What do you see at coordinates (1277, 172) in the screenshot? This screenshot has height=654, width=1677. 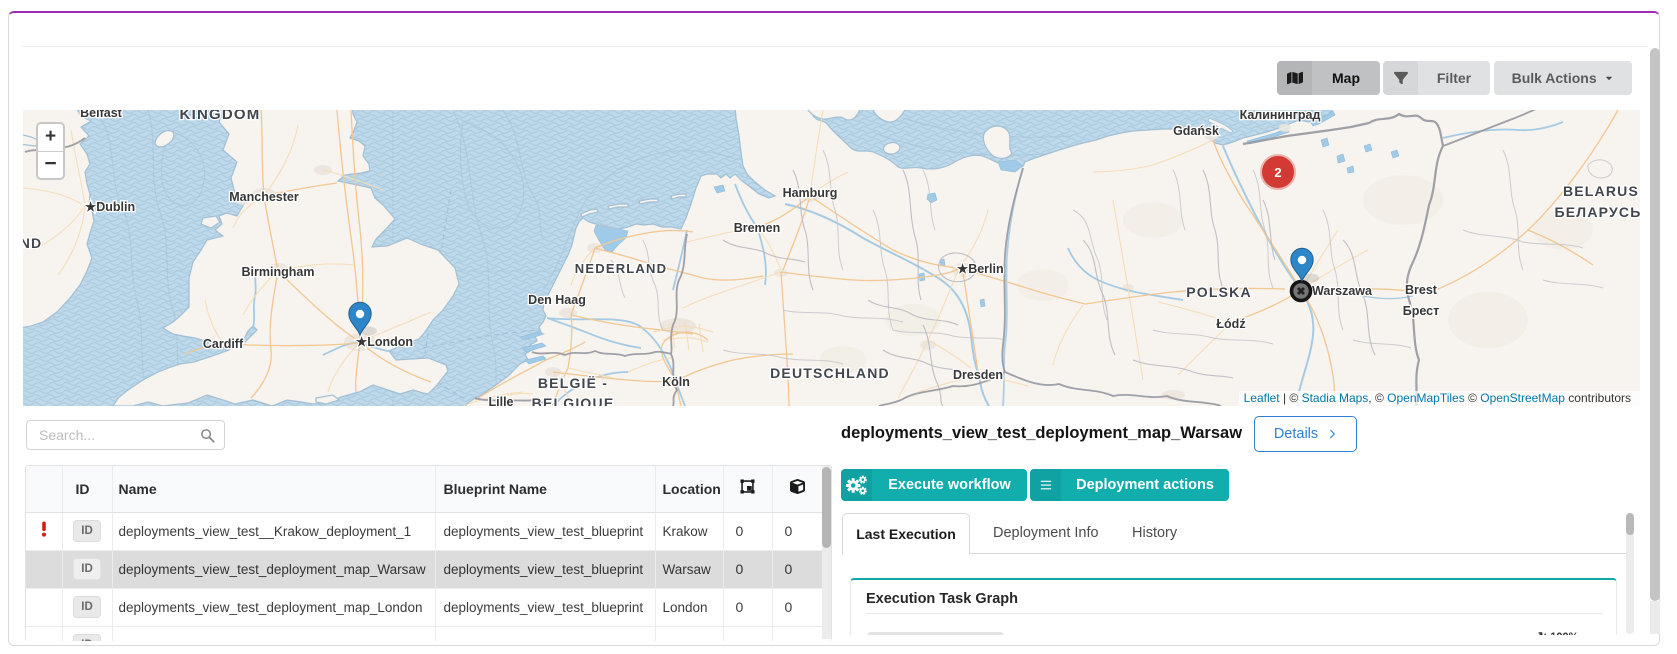 I see `svg-text: 2` at bounding box center [1277, 172].